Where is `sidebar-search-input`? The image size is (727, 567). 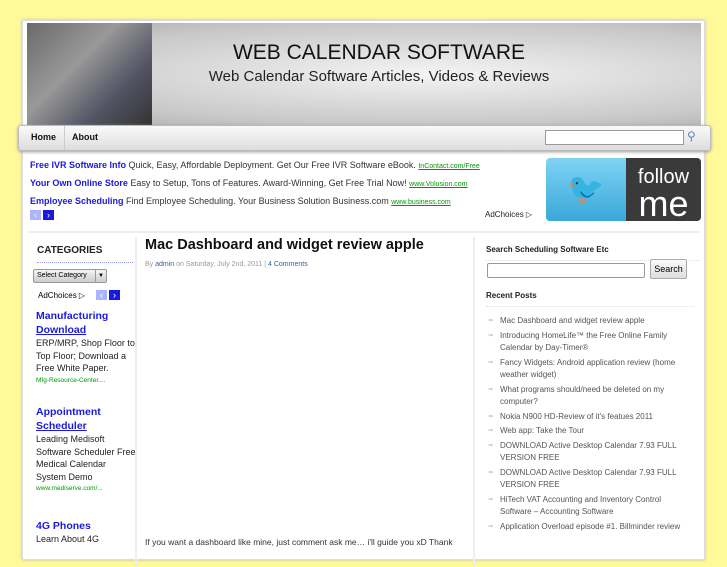 sidebar-search-input is located at coordinates (566, 270).